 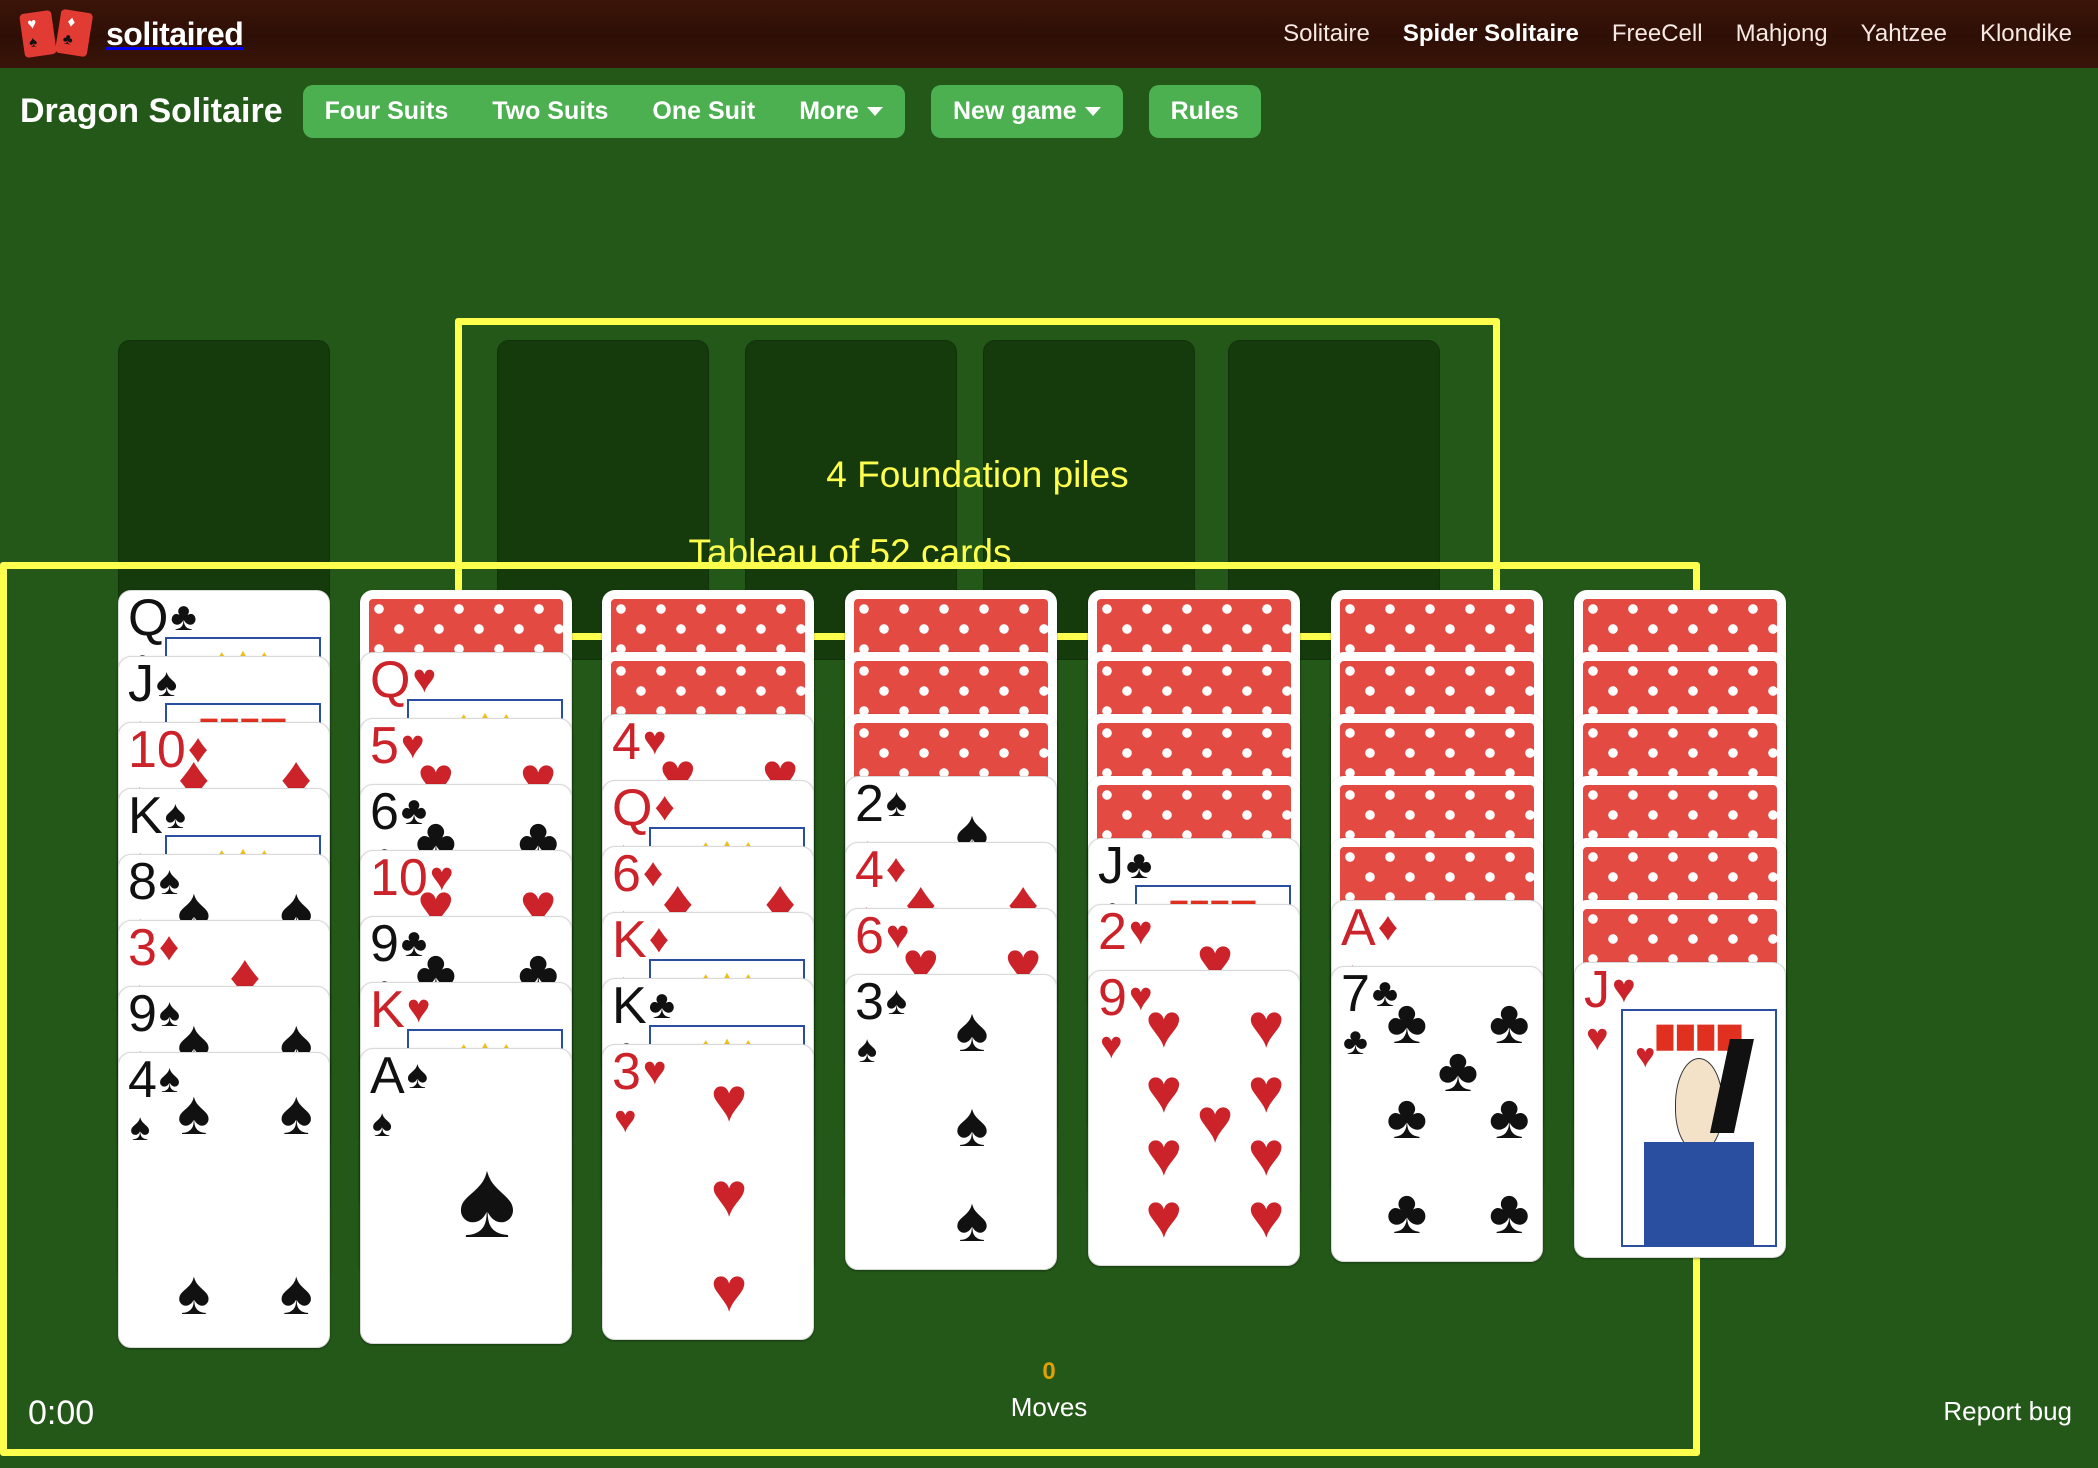 What do you see at coordinates (487, 1199) in the screenshot?
I see `card-pip-layout: ♠` at bounding box center [487, 1199].